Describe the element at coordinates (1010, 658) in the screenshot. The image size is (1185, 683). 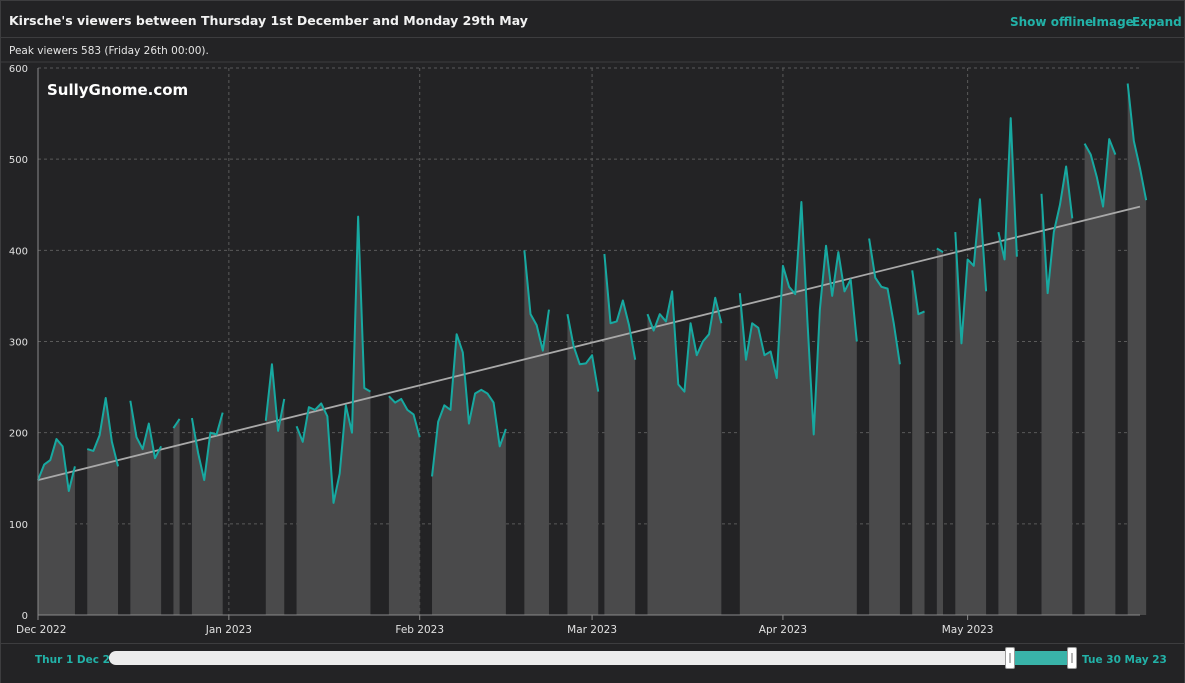
I see `range-start-handle` at that location.